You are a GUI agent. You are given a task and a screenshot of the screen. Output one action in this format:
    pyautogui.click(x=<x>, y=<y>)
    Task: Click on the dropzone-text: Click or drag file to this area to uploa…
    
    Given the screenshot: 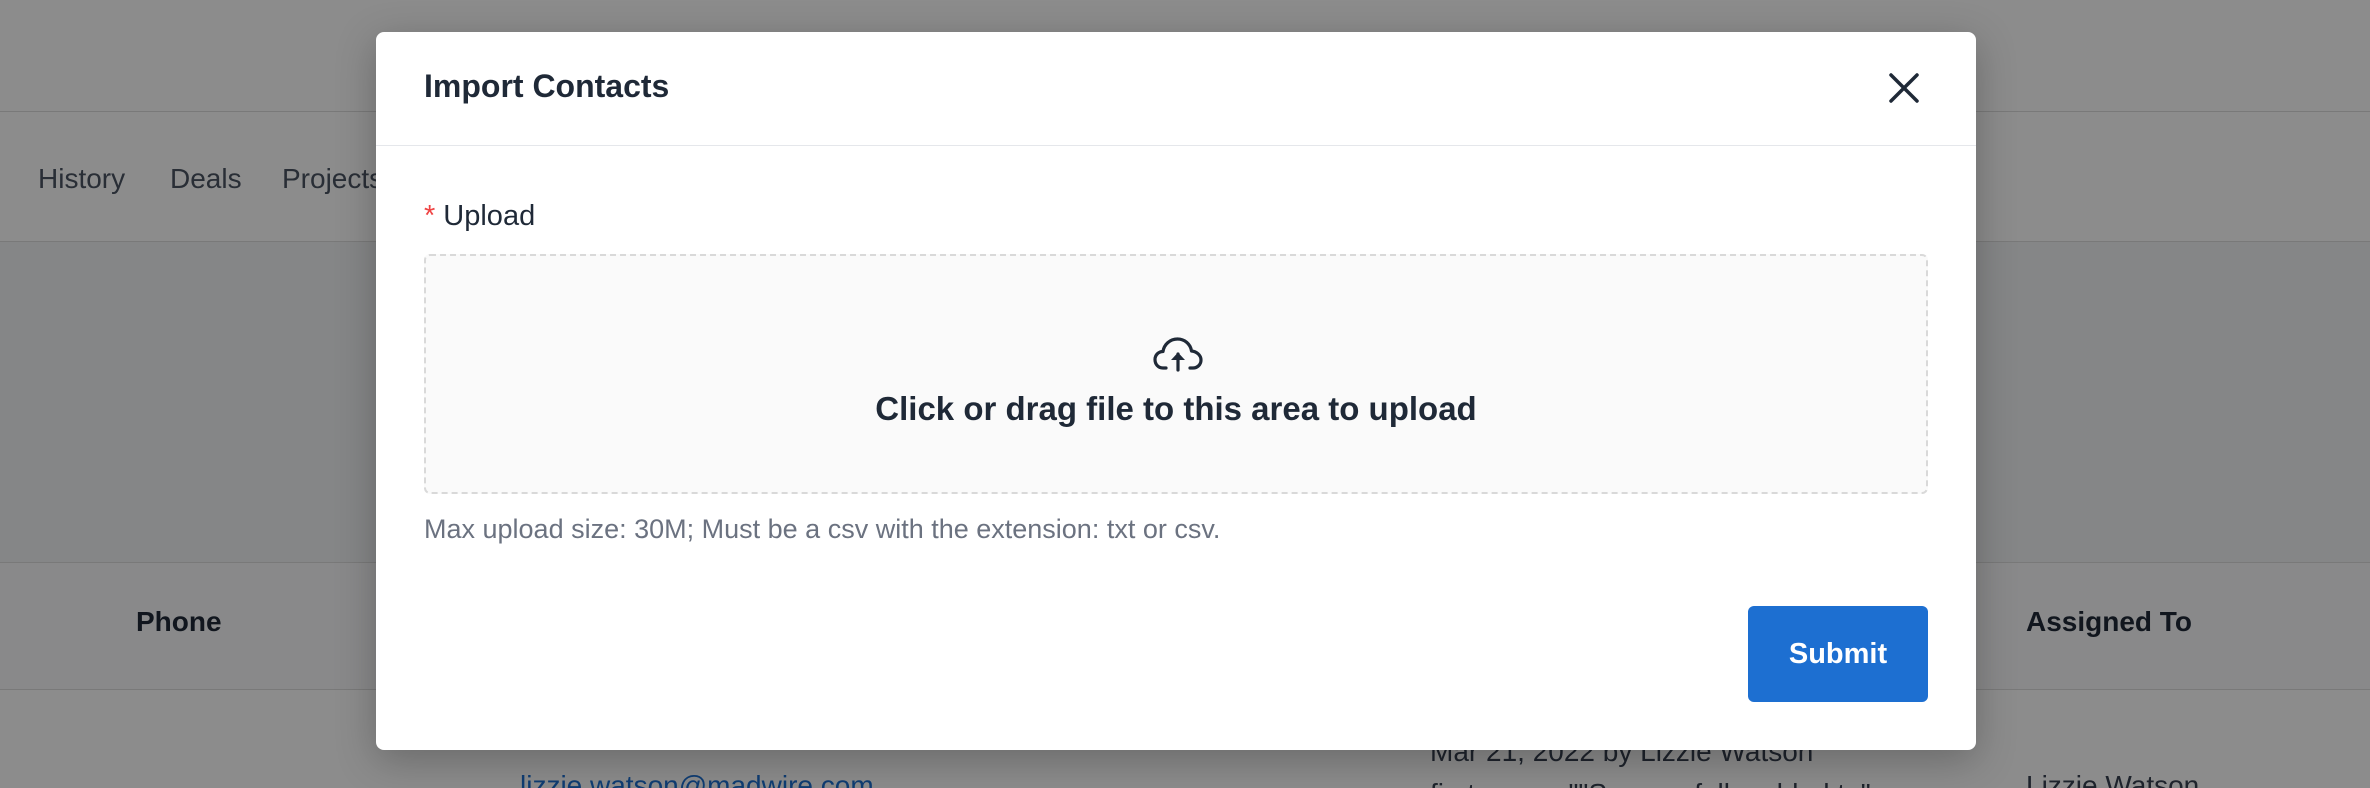 What is the action you would take?
    pyautogui.click(x=1176, y=408)
    